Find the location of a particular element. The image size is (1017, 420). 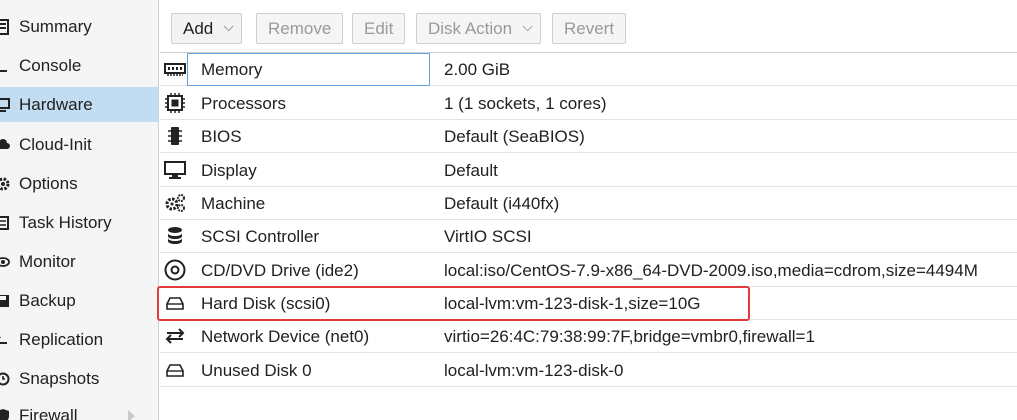

table-row: SCSI Controller VirtIO SCSI is located at coordinates (588, 236).